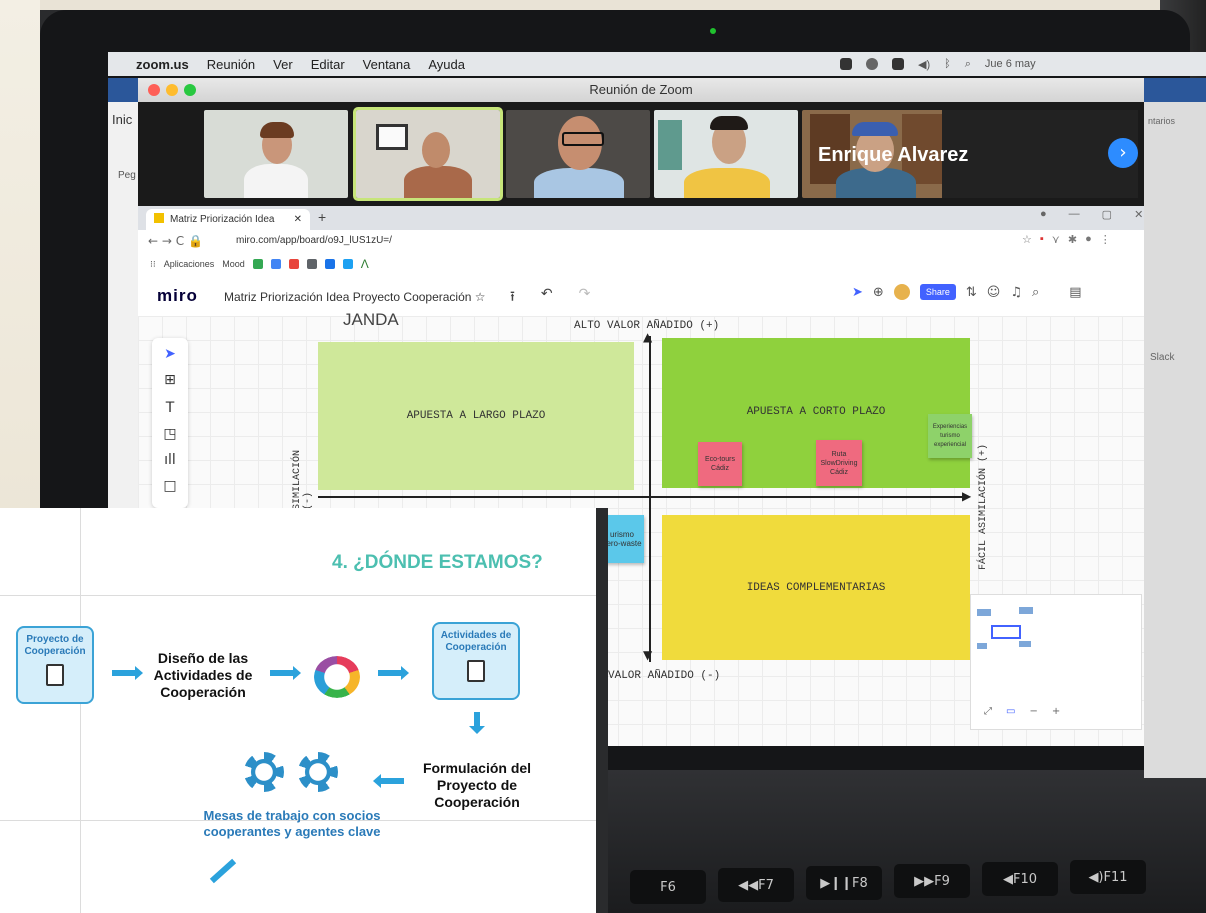 This screenshot has width=1206, height=913. I want to click on horizontal-axis, so click(643, 497).